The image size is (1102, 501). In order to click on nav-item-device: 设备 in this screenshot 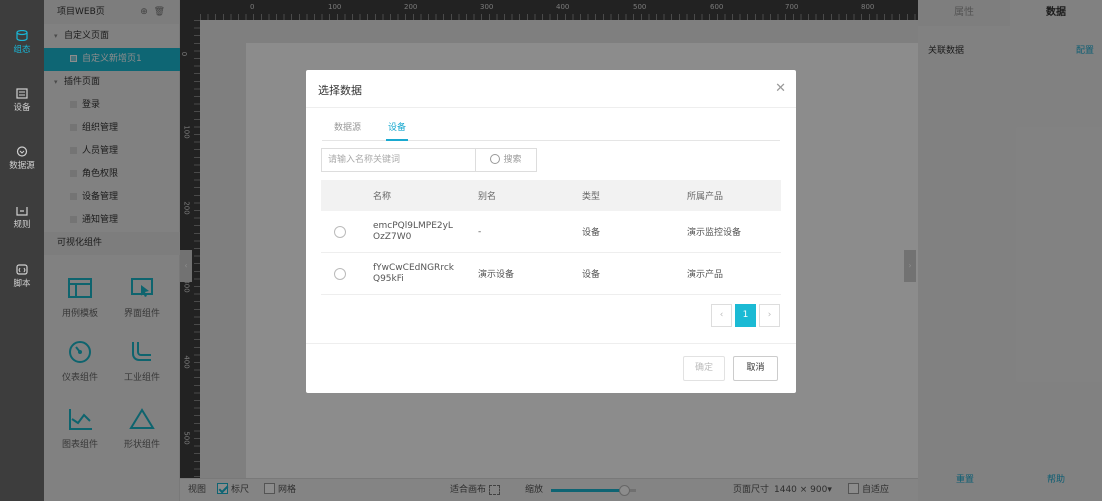, I will do `click(22, 100)`.